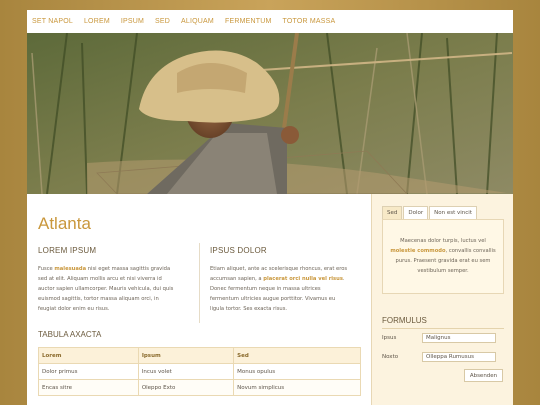 The height and width of the screenshot is (405, 540). Describe the element at coordinates (453, 213) in the screenshot. I see `tab-non-est-vincit: Non est vincit` at that location.